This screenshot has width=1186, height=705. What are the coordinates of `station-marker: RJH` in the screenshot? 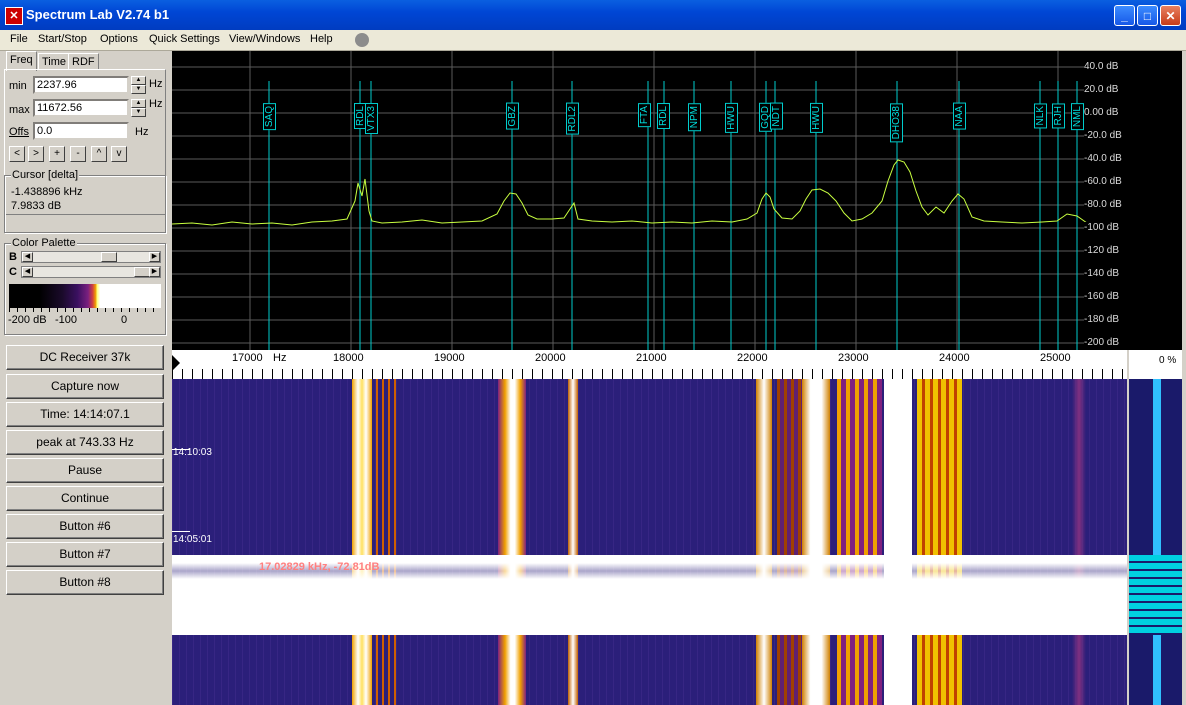 It's located at (1058, 116).